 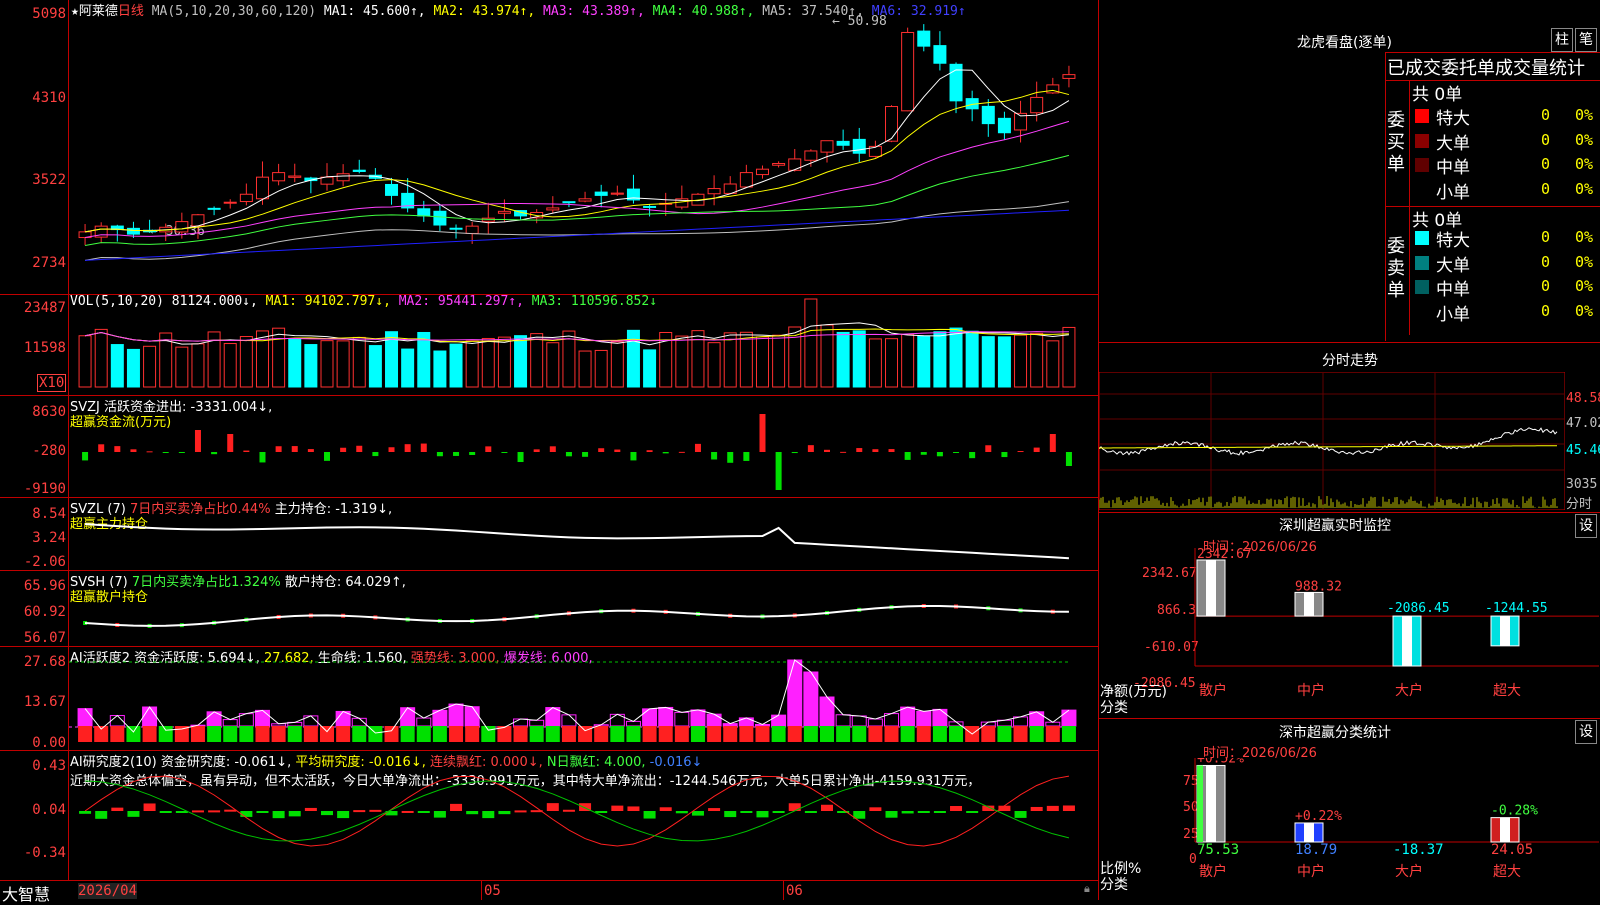 What do you see at coordinates (1349, 342) in the screenshot?
I see `fenshi-header-bar` at bounding box center [1349, 342].